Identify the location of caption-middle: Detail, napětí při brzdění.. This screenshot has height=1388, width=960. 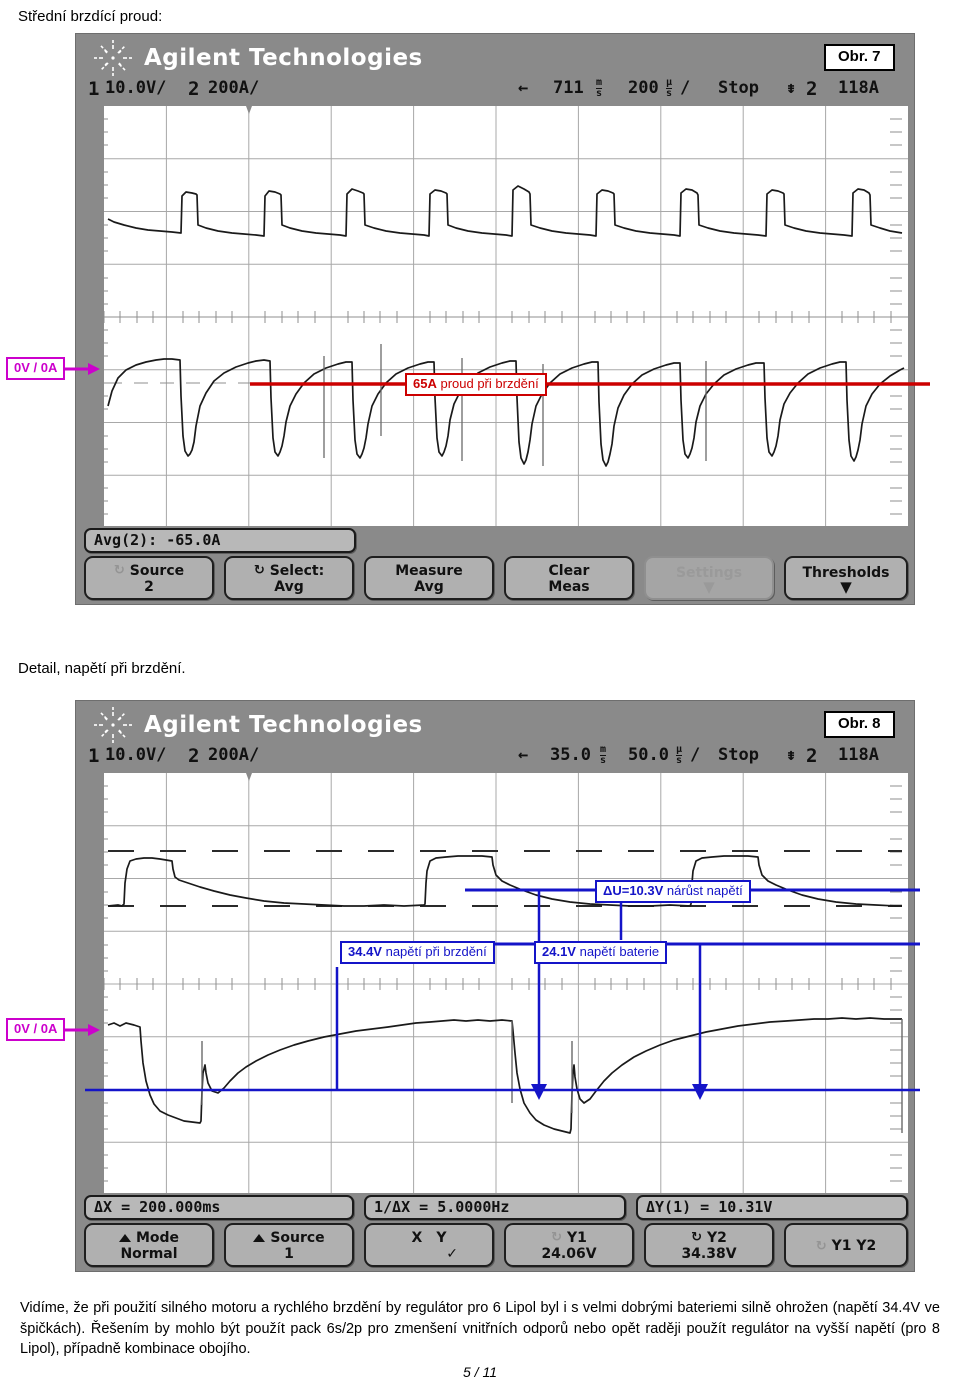
(102, 668).